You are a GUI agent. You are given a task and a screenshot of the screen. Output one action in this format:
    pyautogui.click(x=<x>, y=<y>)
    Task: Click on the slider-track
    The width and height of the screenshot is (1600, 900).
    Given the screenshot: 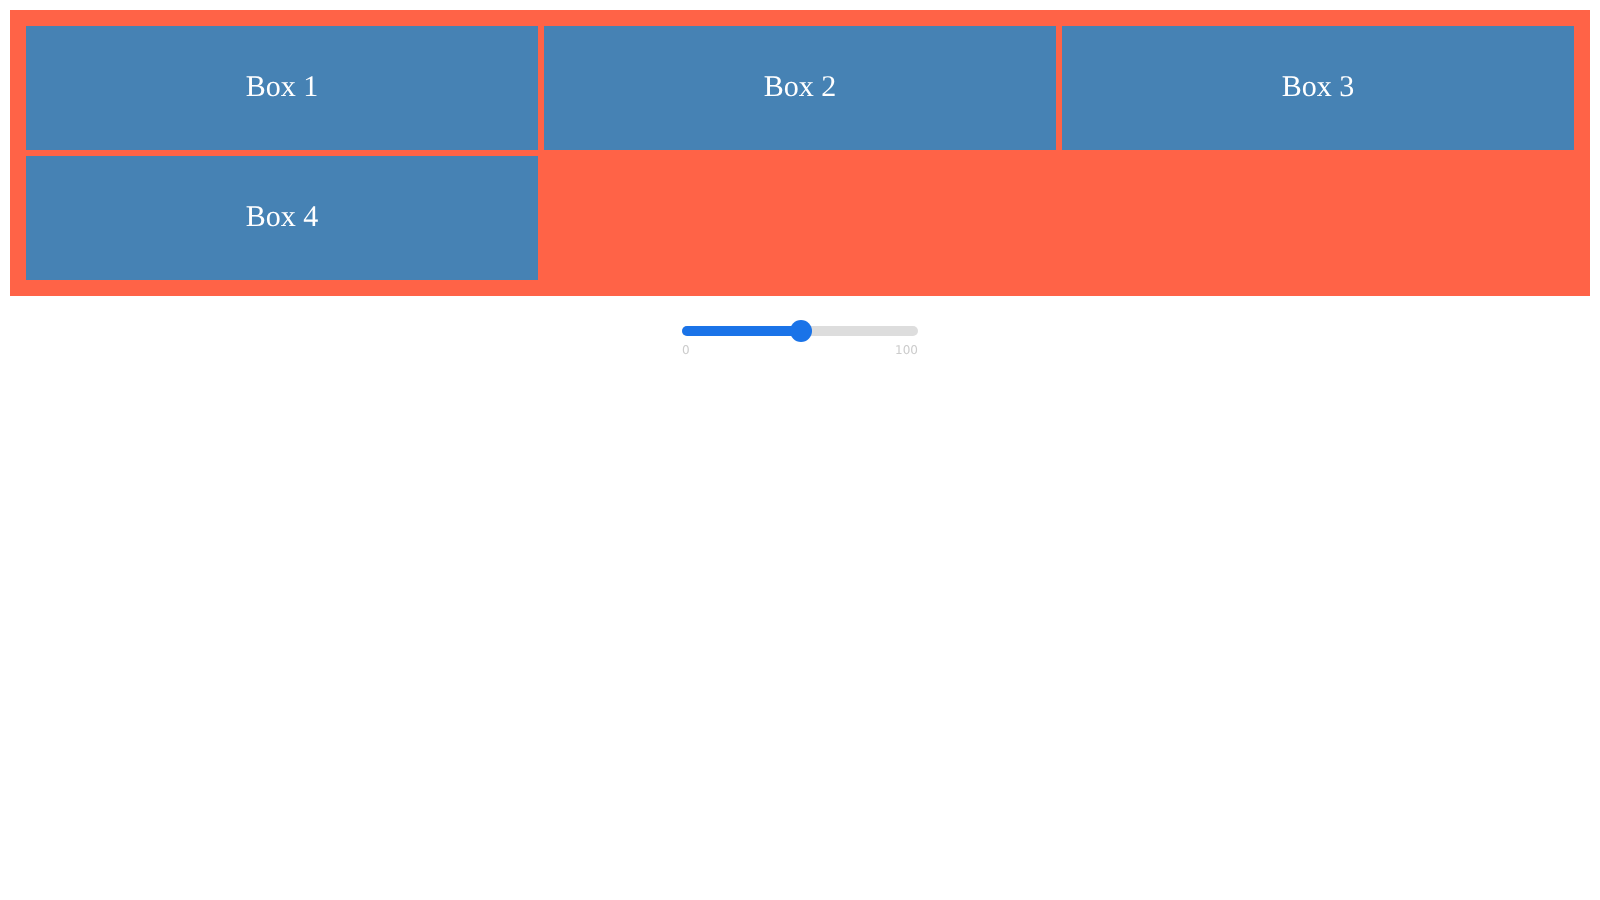 What is the action you would take?
    pyautogui.click(x=800, y=331)
    